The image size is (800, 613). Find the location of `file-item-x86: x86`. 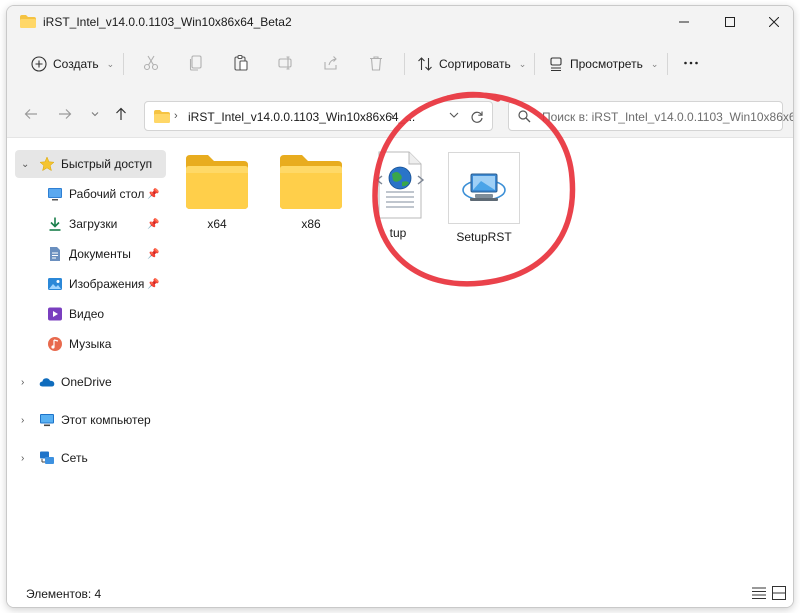

file-item-x86: x86 is located at coordinates (311, 192).